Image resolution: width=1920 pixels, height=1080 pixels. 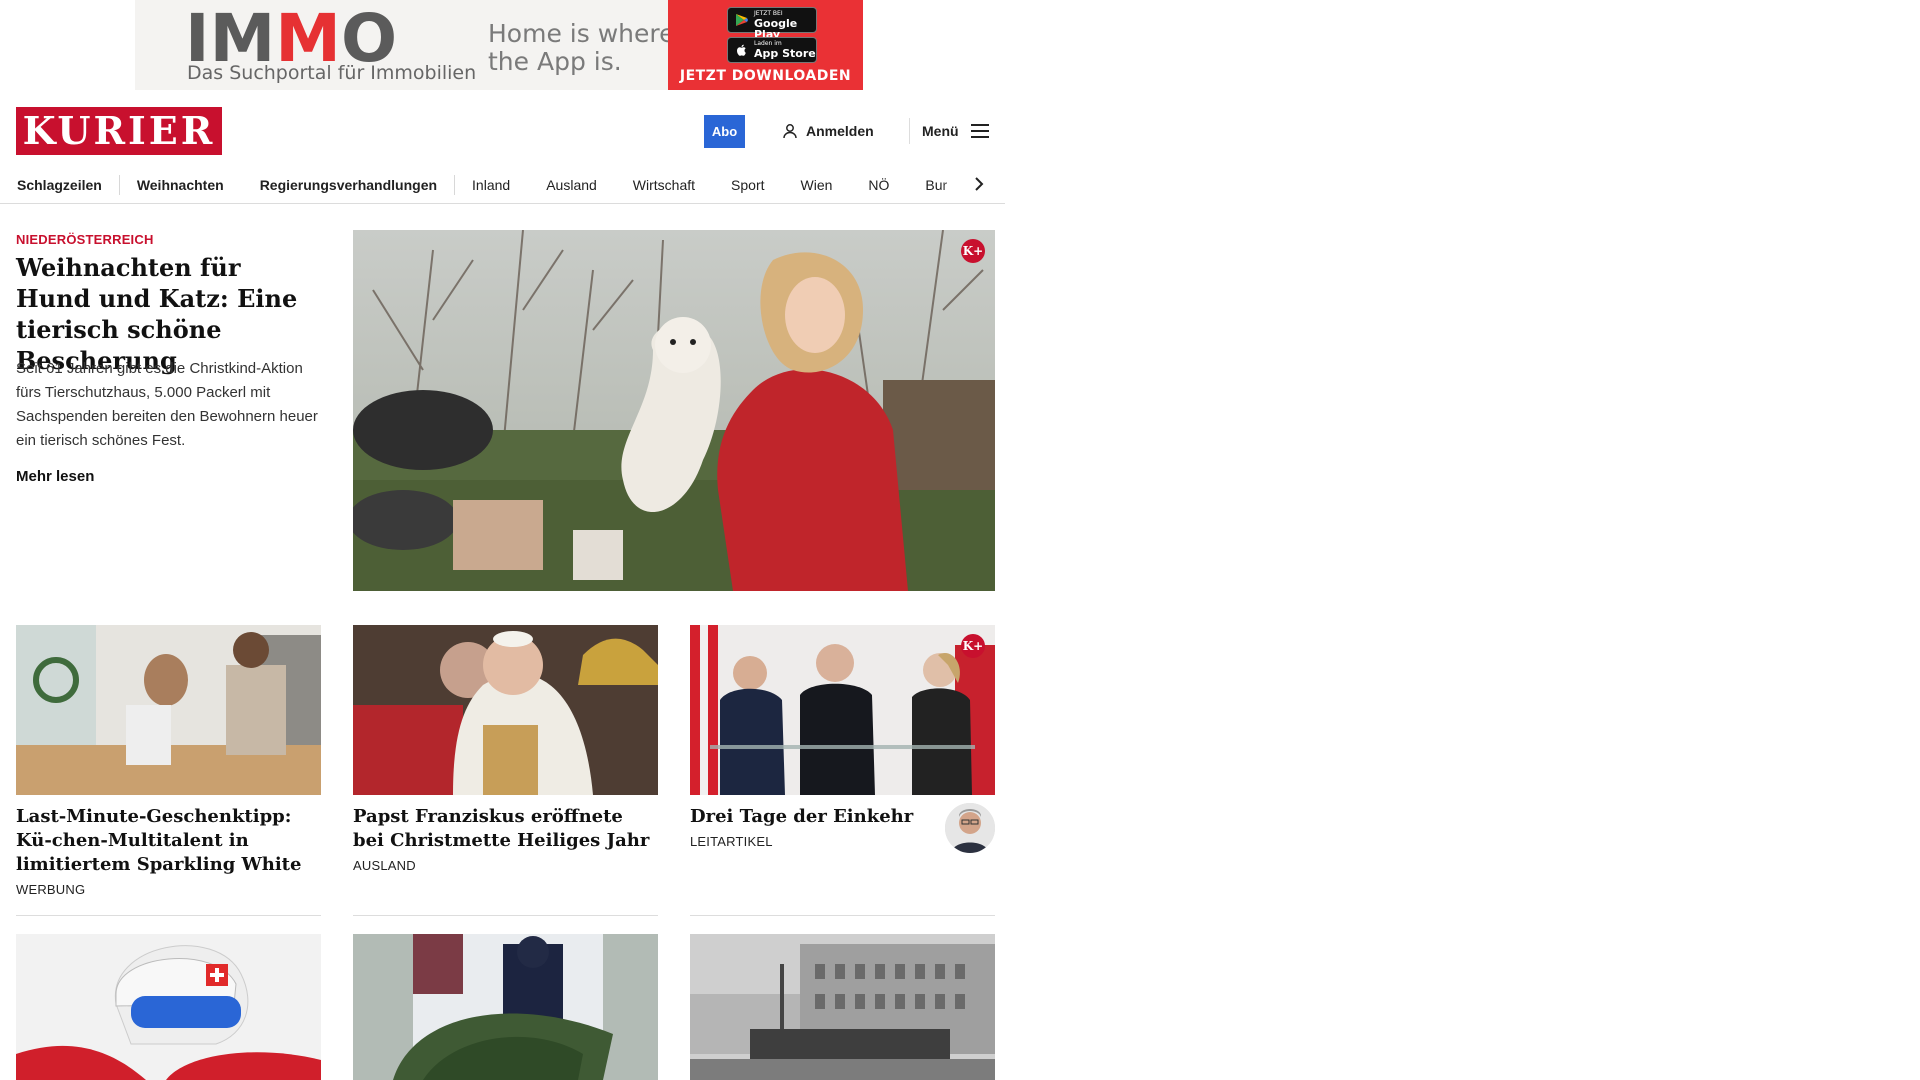 What do you see at coordinates (790, 131) in the screenshot?
I see `user-icon` at bounding box center [790, 131].